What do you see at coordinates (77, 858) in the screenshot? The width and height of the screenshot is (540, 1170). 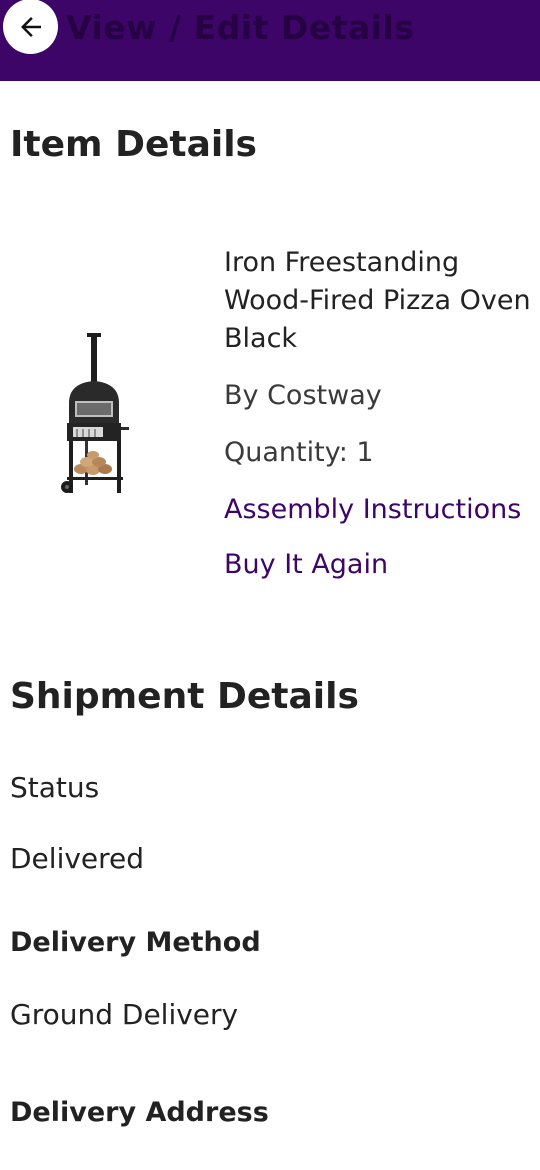 I see `status-value: Delivered` at bounding box center [77, 858].